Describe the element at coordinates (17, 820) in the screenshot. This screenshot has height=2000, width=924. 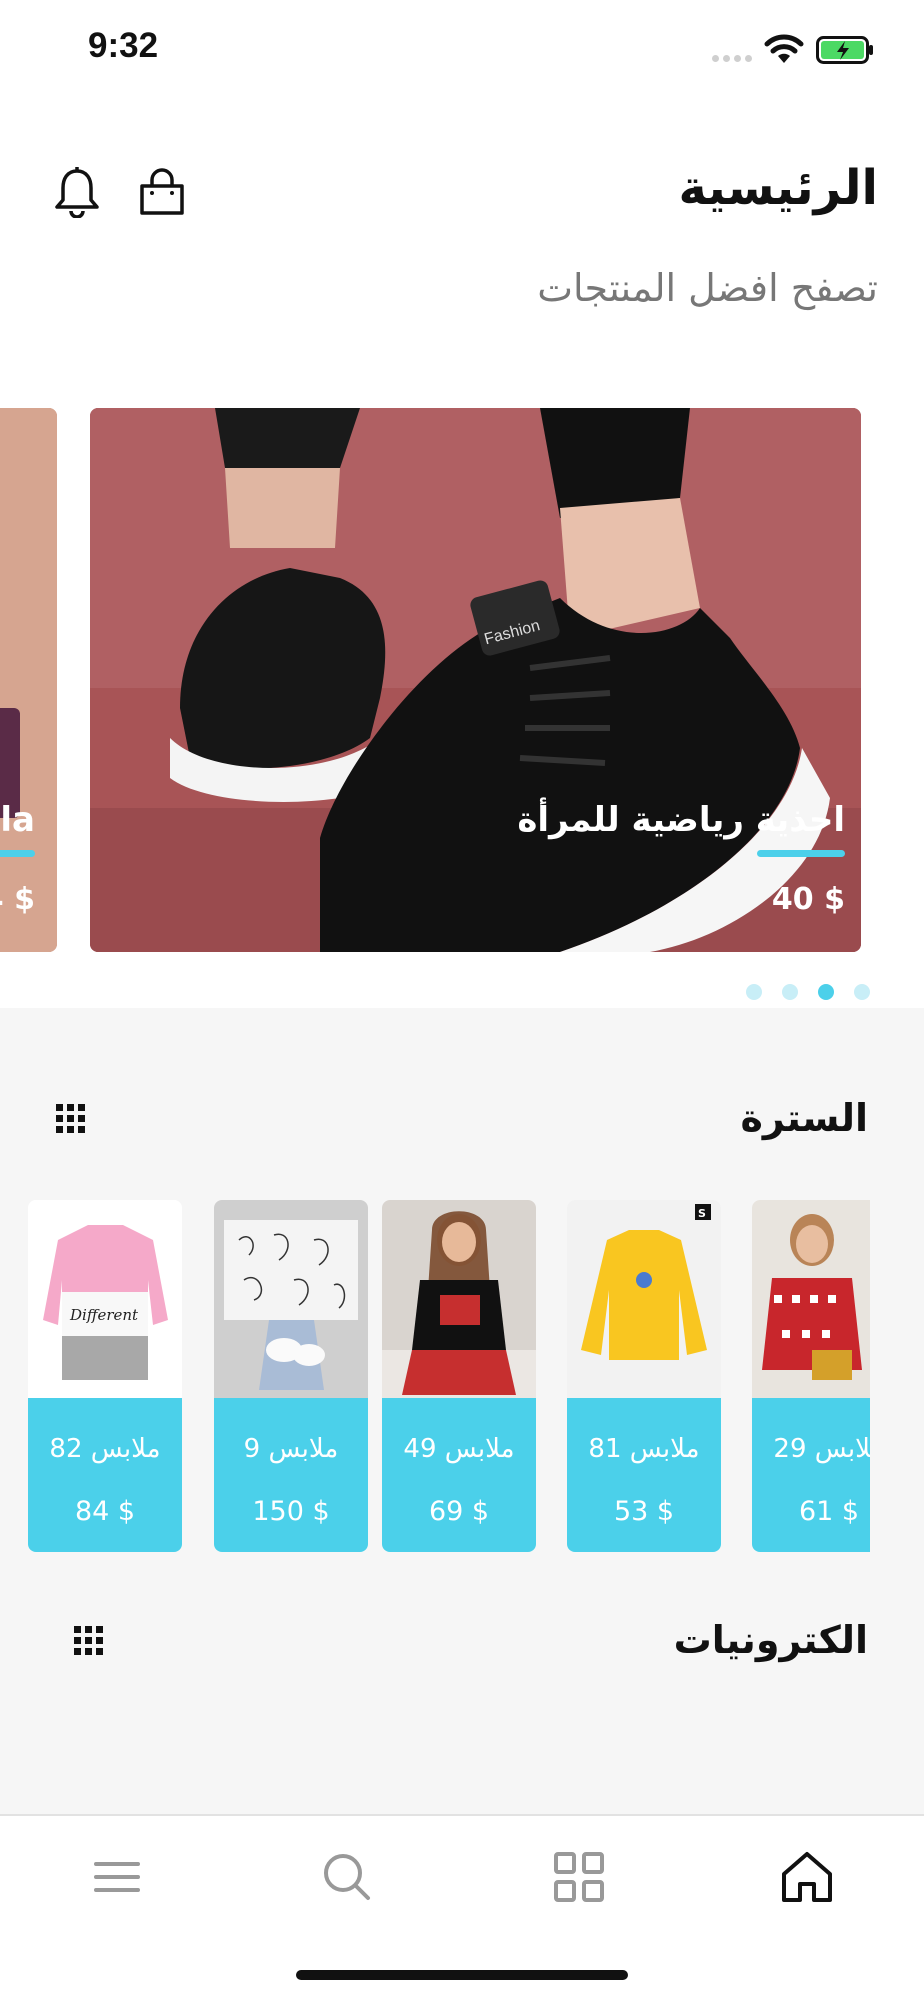
I see `carousel-previous-title: lla` at that location.